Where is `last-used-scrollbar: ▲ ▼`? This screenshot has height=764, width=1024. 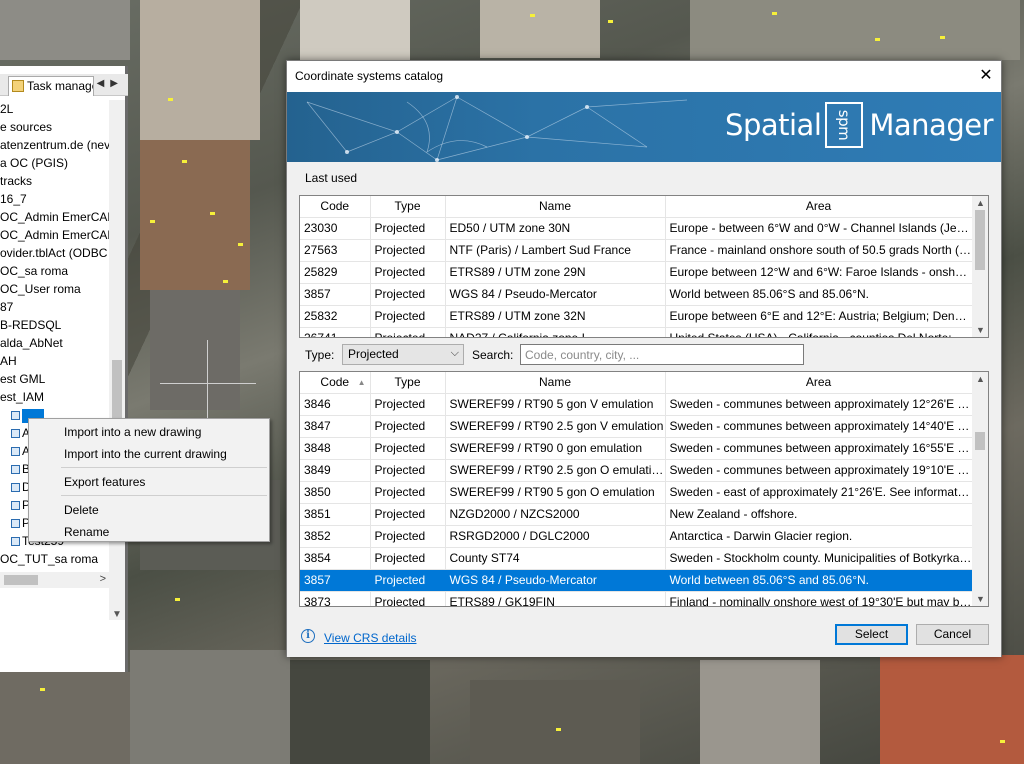
last-used-scrollbar: ▲ ▼ is located at coordinates (980, 266).